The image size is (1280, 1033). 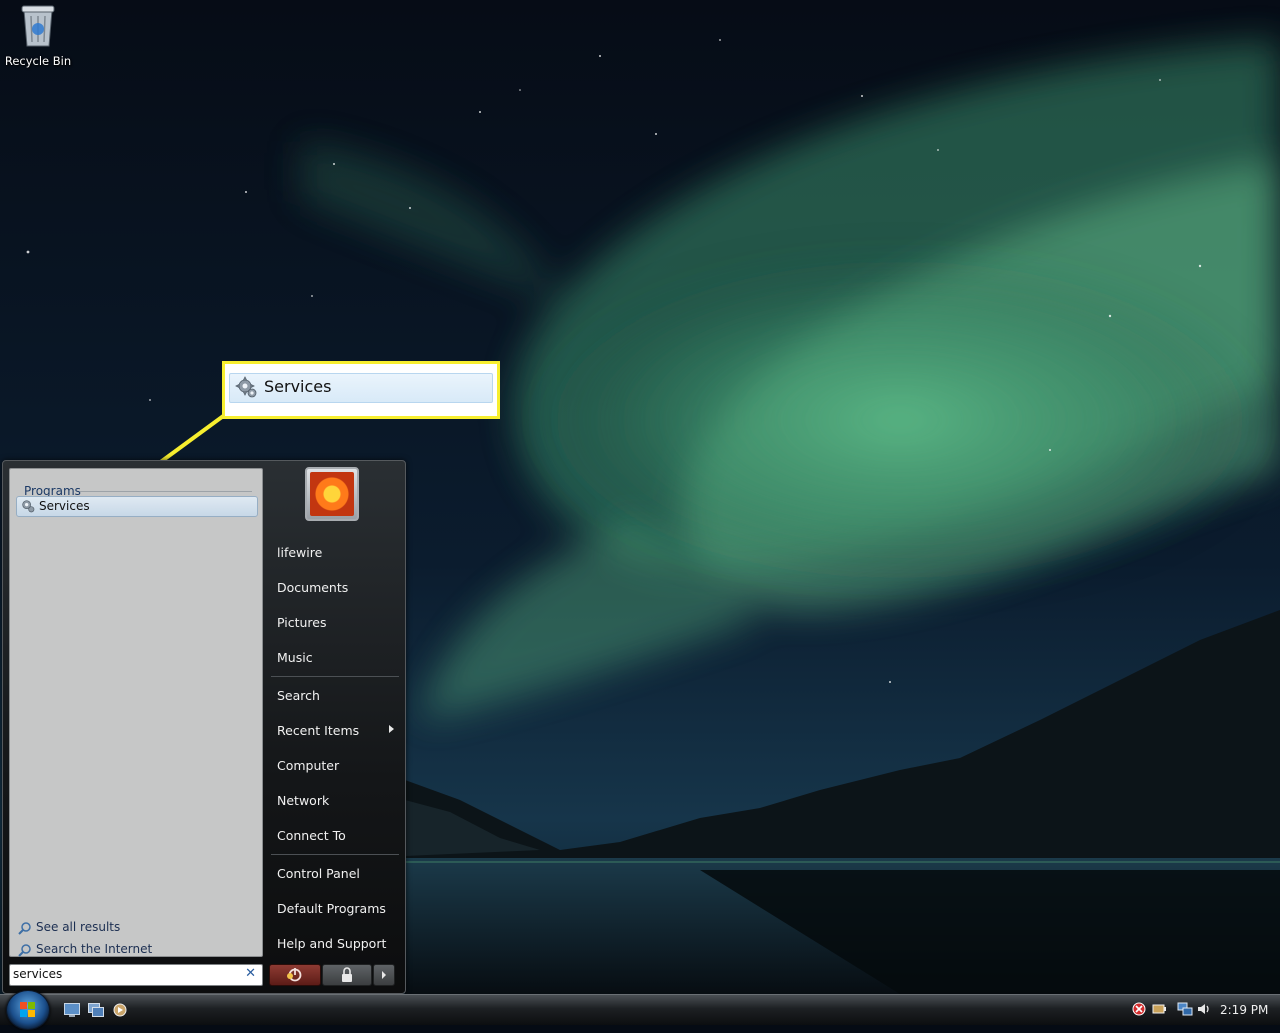 I want to click on flower-picture-icon, so click(x=332, y=494).